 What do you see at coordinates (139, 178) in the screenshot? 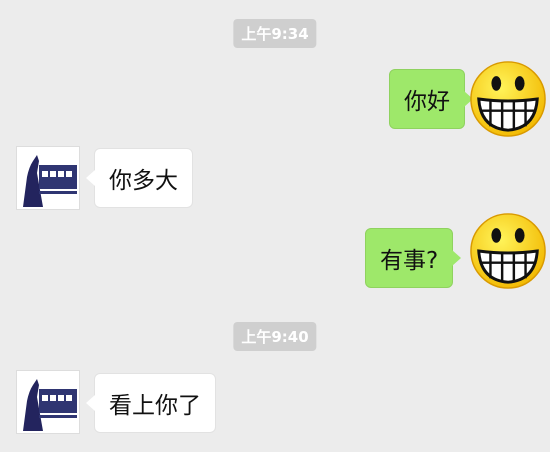
I see `message-bubble-incoming: 你多大` at bounding box center [139, 178].